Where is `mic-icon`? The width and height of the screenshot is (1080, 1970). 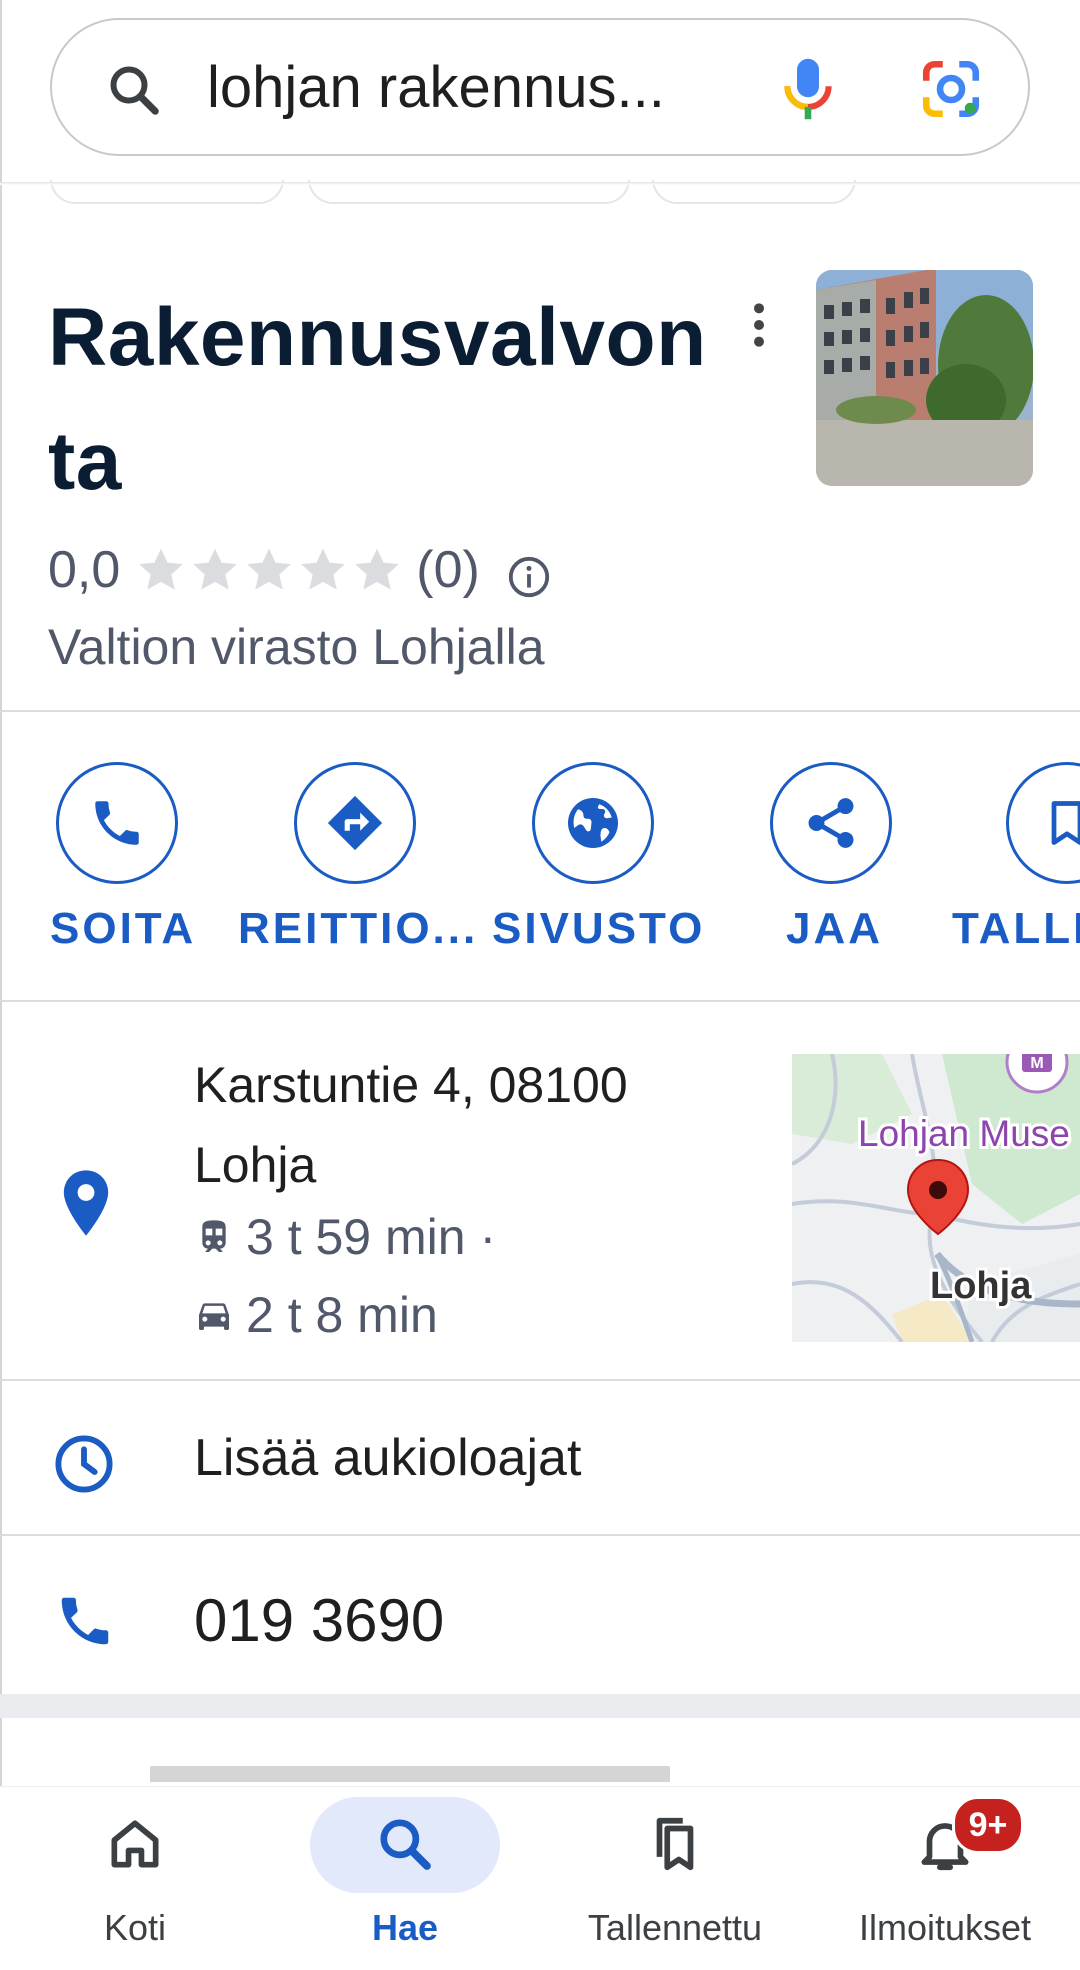 mic-icon is located at coordinates (808, 89).